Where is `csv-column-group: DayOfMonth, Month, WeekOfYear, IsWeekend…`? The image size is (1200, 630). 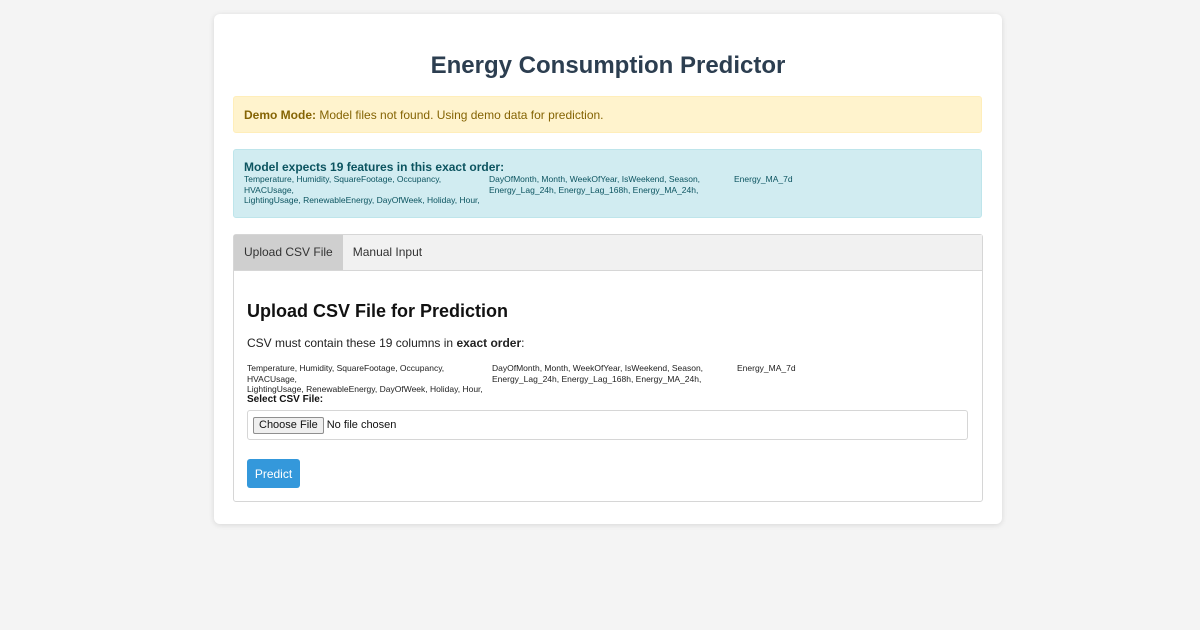
csv-column-group: DayOfMonth, Month, WeekOfYear, IsWeekend… is located at coordinates (614, 379).